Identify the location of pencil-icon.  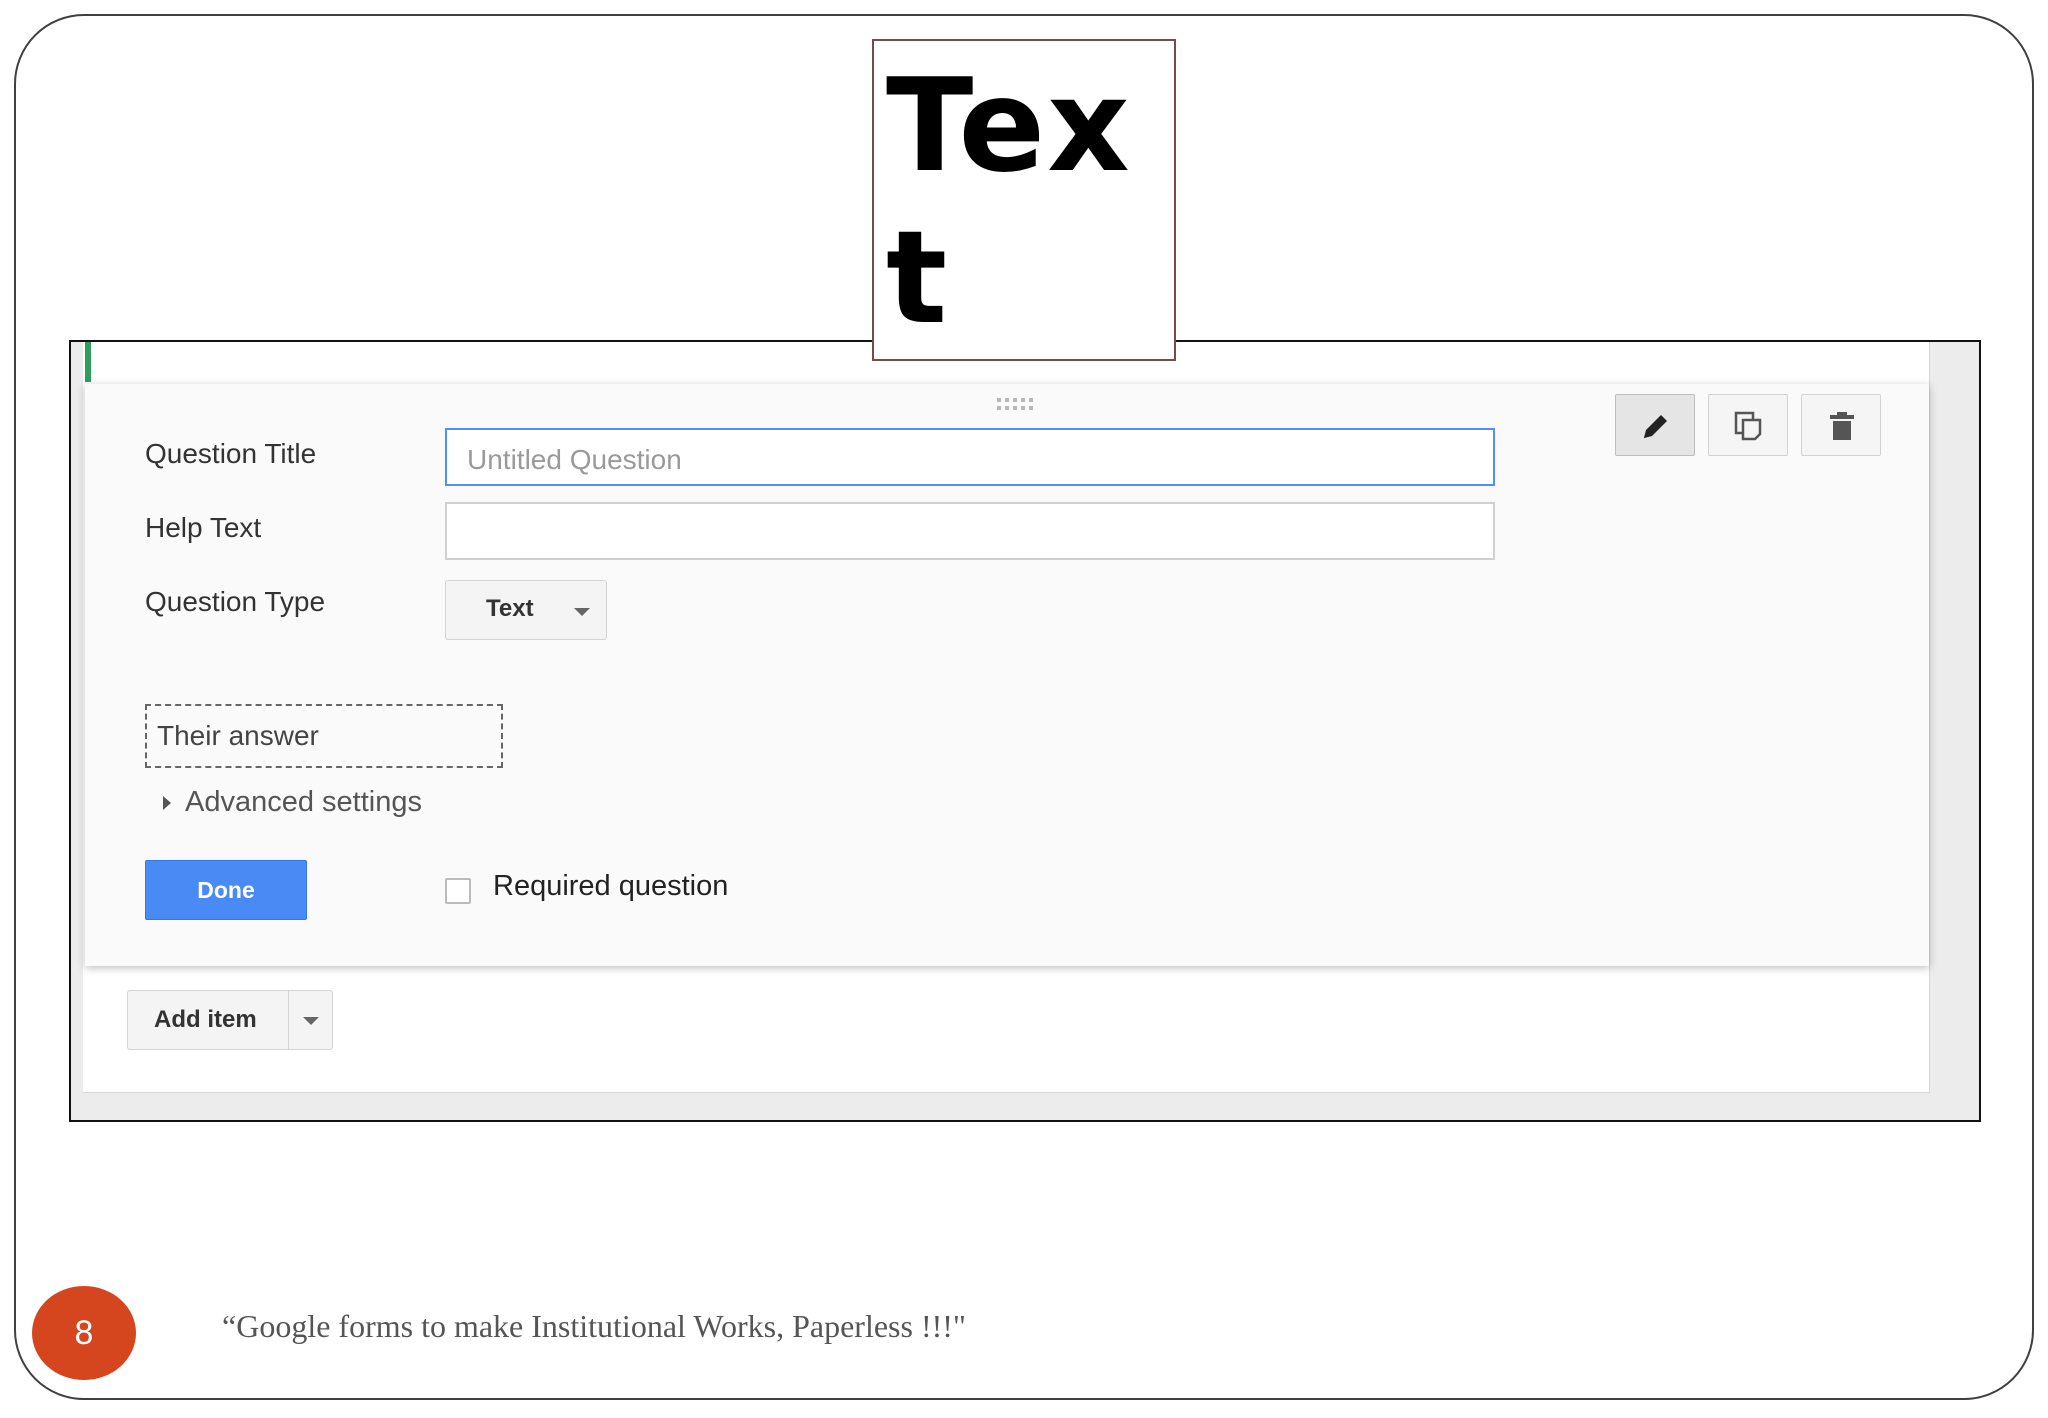
(1655, 426).